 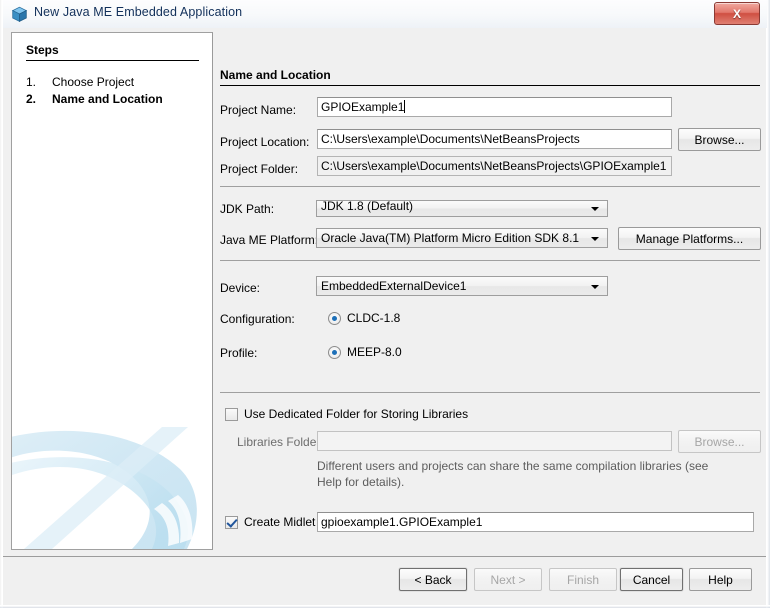 I want to click on profile-label: Profile:, so click(x=239, y=353).